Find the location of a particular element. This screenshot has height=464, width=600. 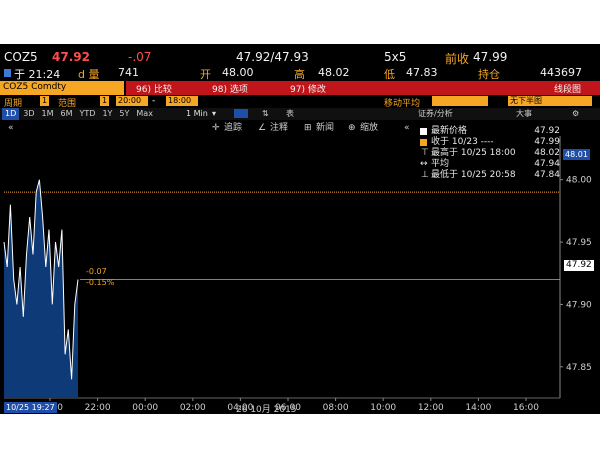

high-marker-icon: ⊤ is located at coordinates (425, 153).